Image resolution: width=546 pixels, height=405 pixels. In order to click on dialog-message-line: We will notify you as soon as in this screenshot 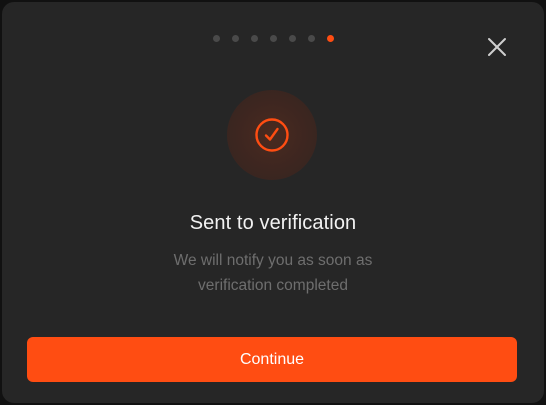, I will do `click(273, 260)`.